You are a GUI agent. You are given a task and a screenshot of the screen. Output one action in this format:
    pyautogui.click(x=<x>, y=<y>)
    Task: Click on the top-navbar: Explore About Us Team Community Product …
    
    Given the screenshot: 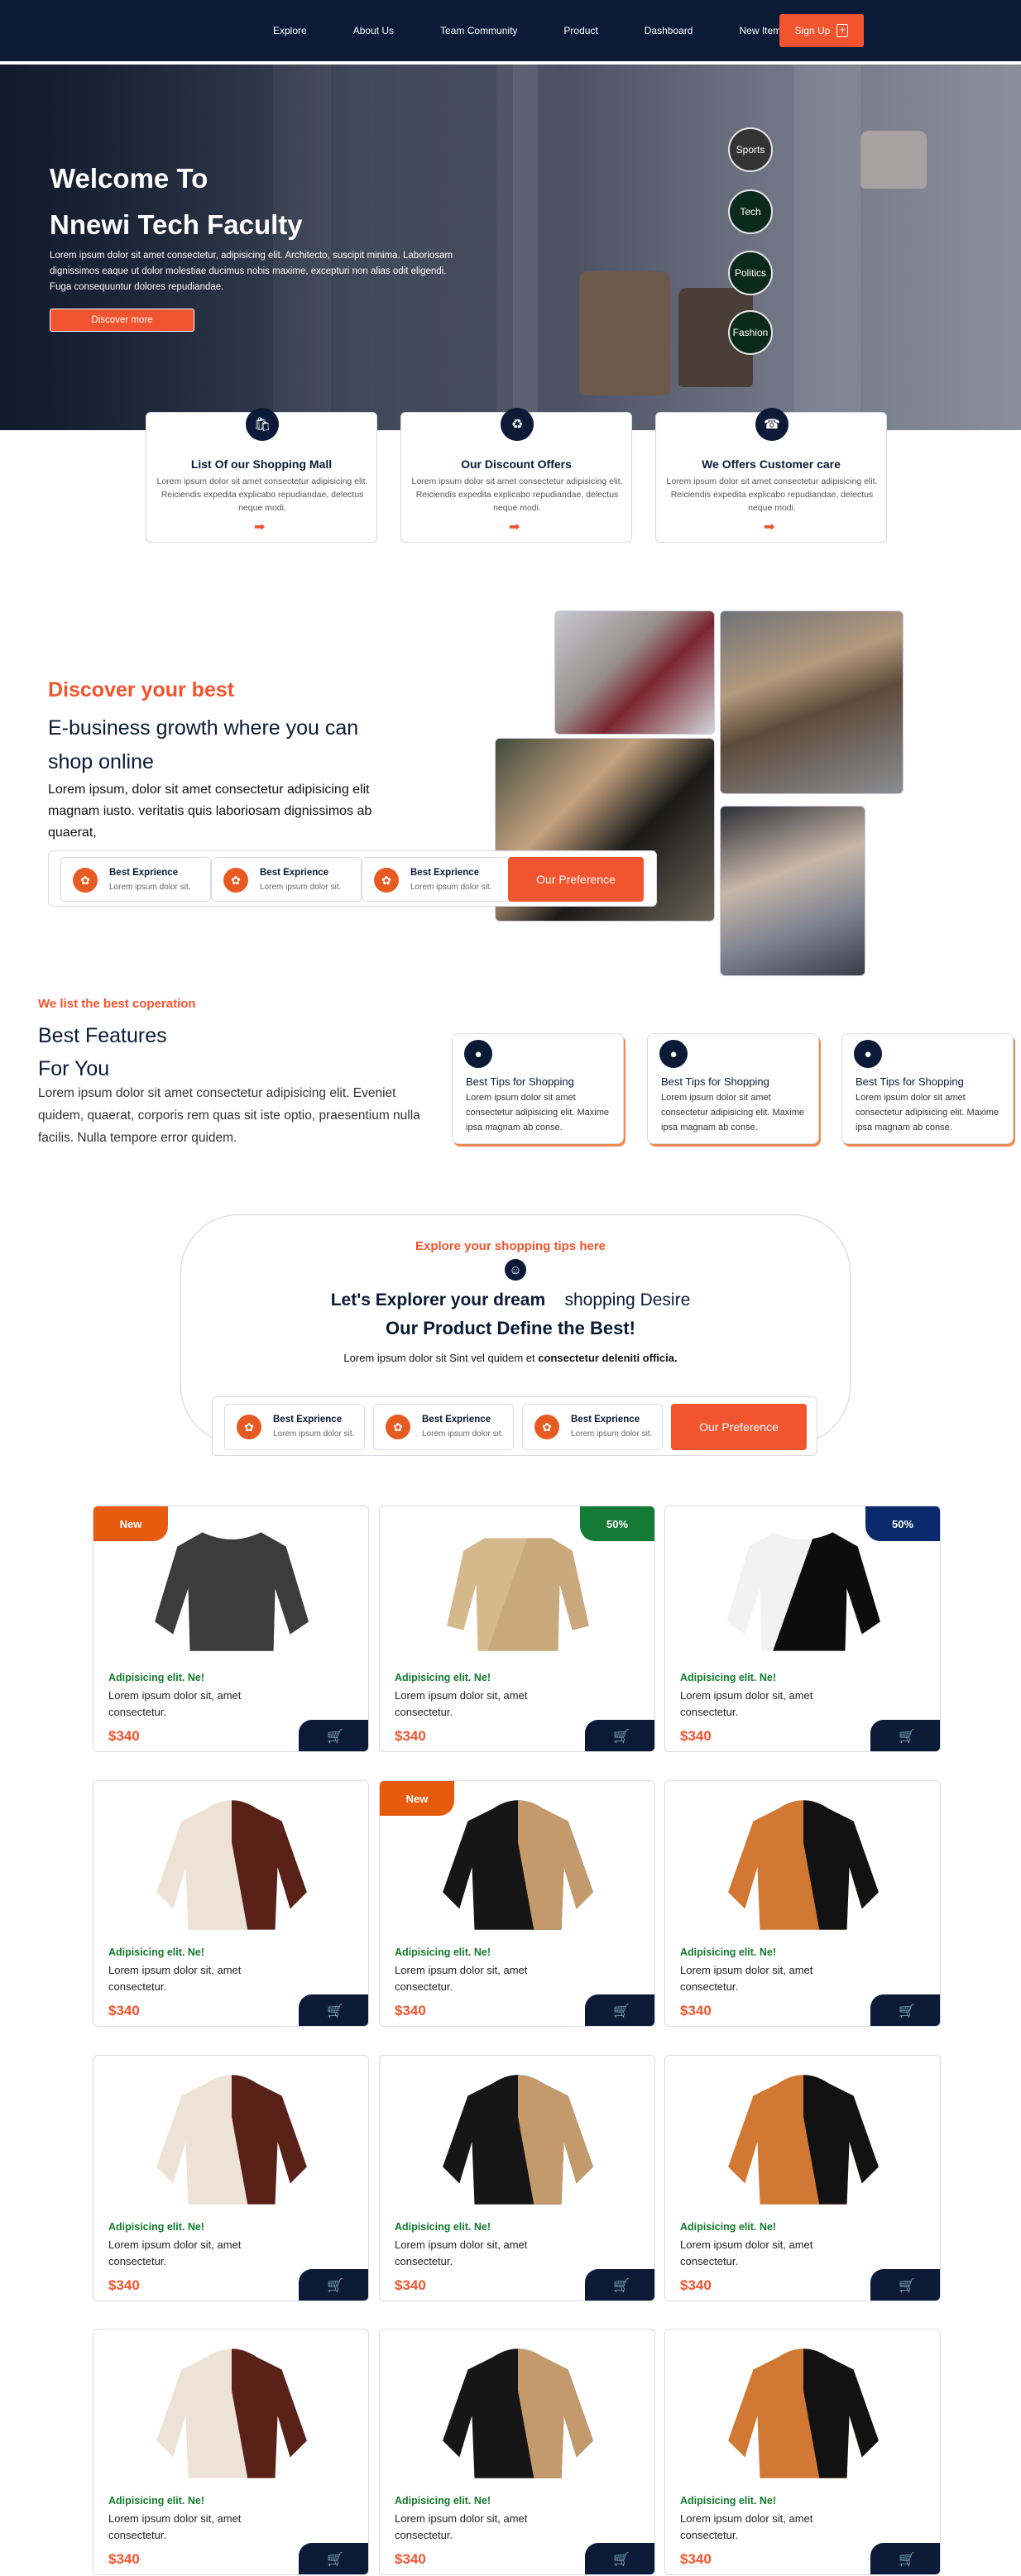 What is the action you would take?
    pyautogui.click(x=510, y=30)
    